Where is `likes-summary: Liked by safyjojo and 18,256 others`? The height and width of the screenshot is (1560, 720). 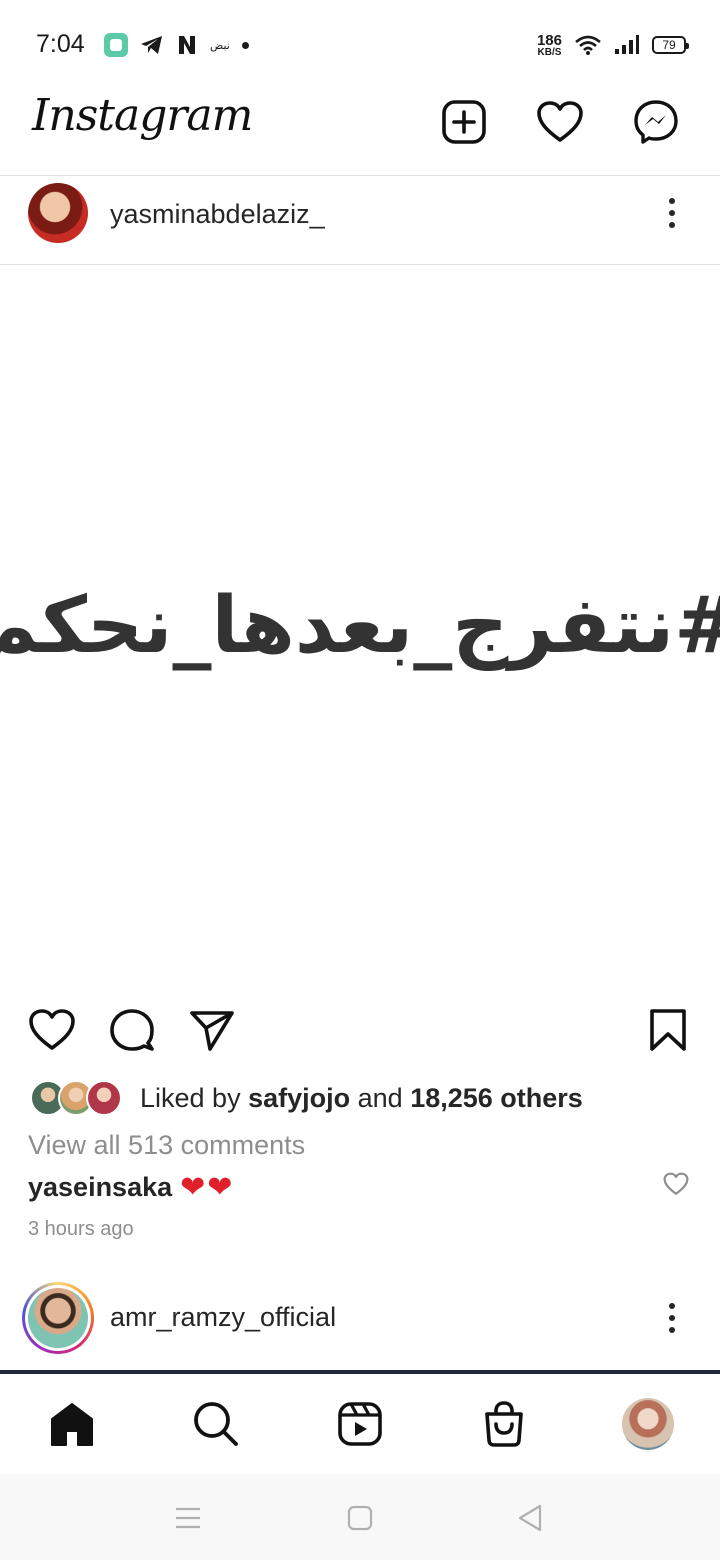 likes-summary: Liked by safyjojo and 18,256 others is located at coordinates (306, 1098).